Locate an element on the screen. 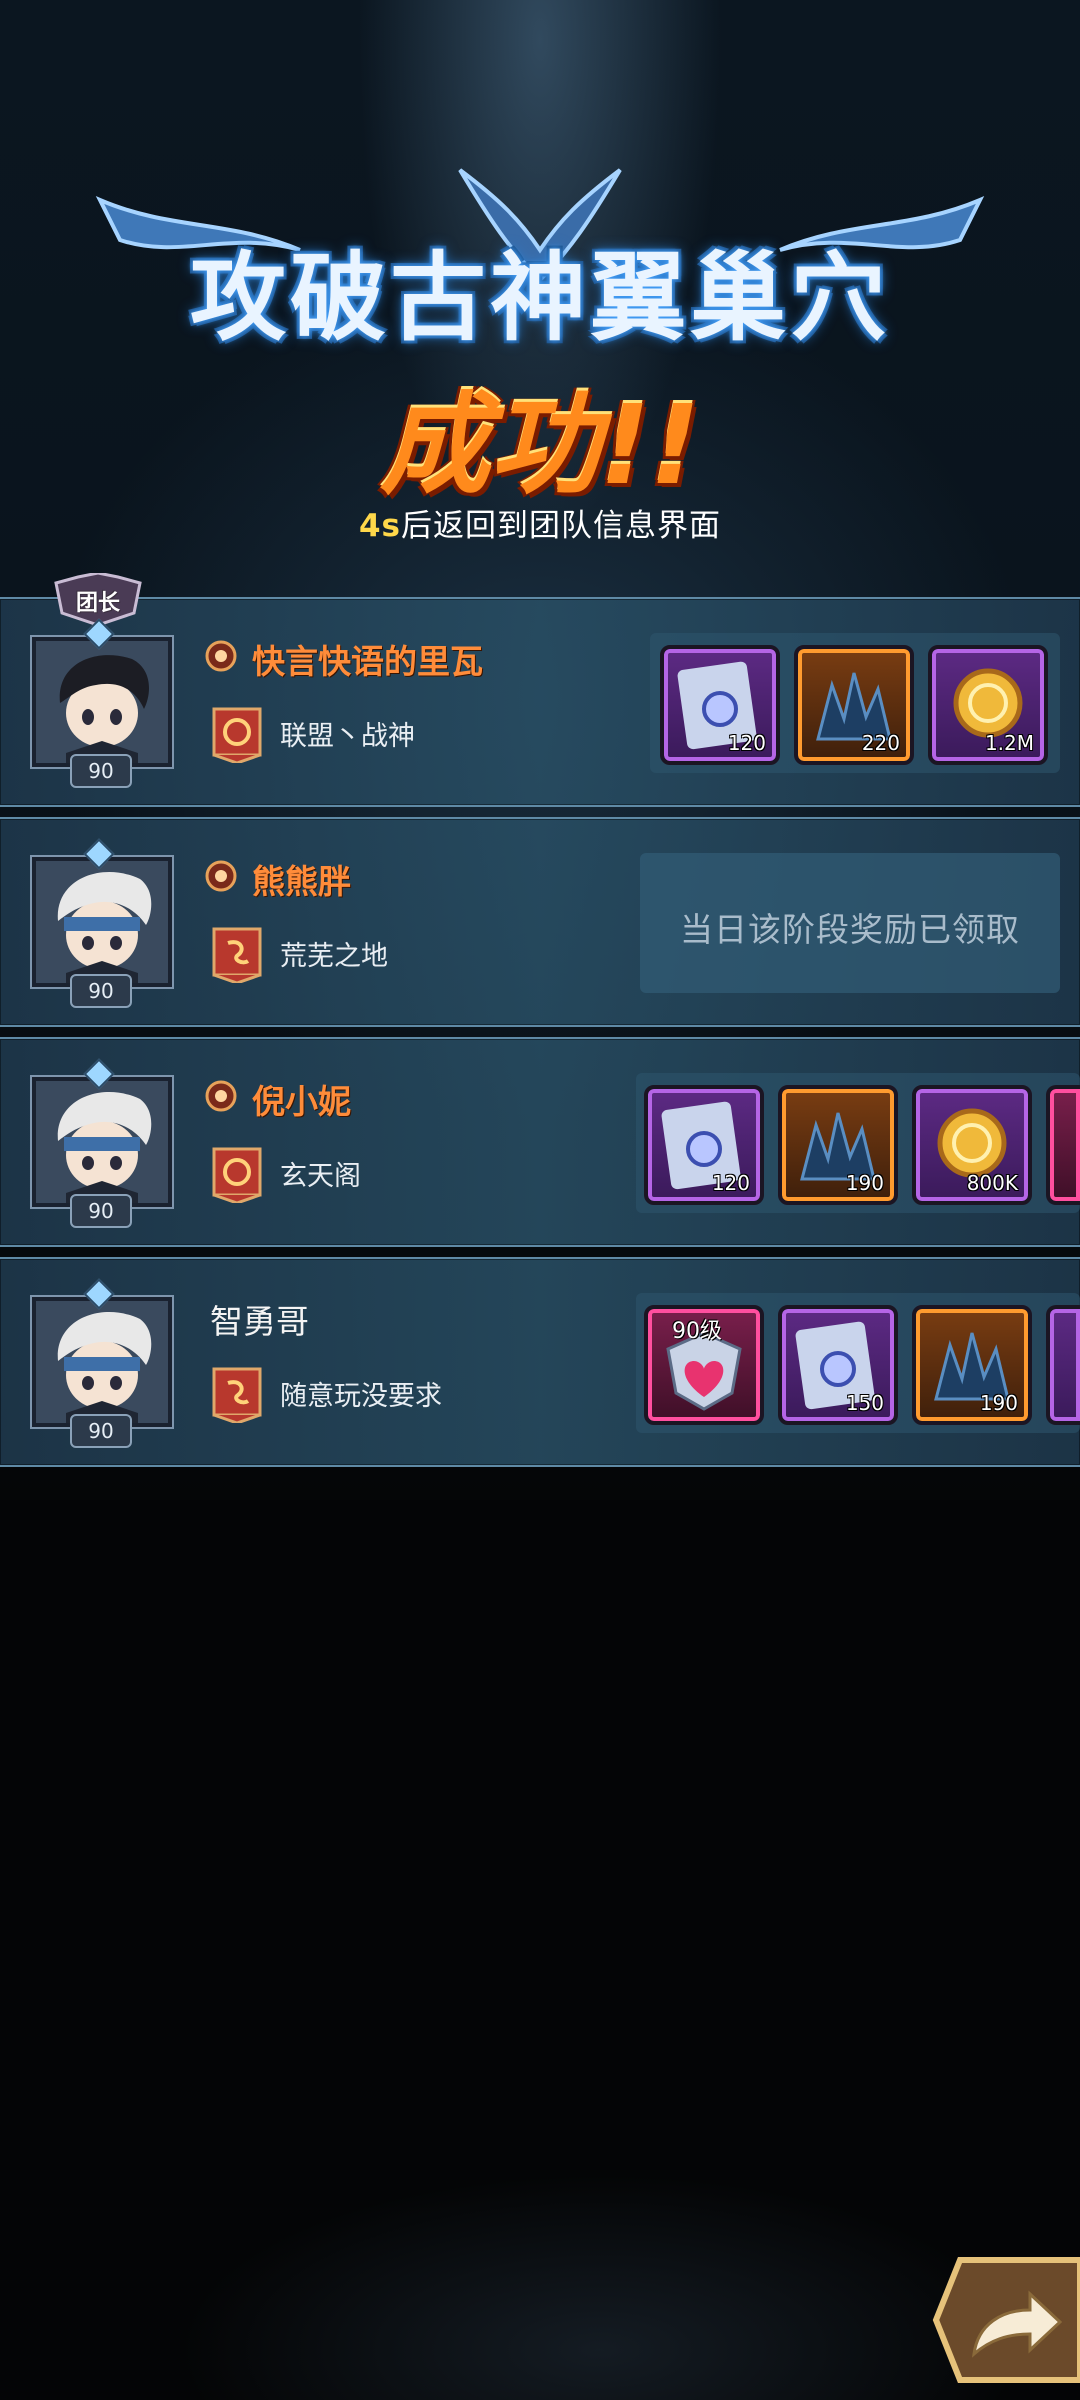  reward-list: 120 220 1.2M is located at coordinates (855, 703).